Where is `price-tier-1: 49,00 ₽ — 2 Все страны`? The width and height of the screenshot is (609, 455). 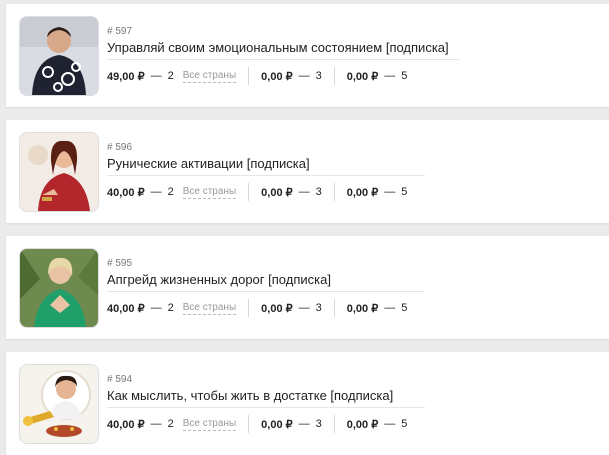 price-tier-1: 49,00 ₽ — 2 Все страны is located at coordinates (172, 76).